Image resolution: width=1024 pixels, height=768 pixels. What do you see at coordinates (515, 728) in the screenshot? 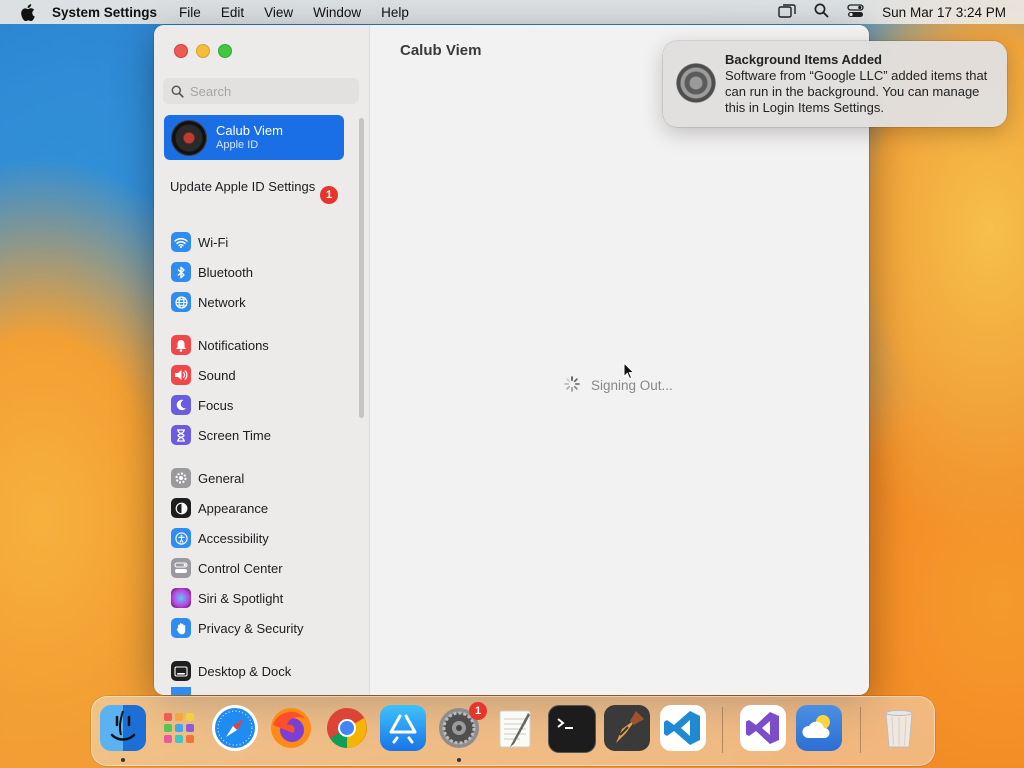
I see `textedit-icon` at bounding box center [515, 728].